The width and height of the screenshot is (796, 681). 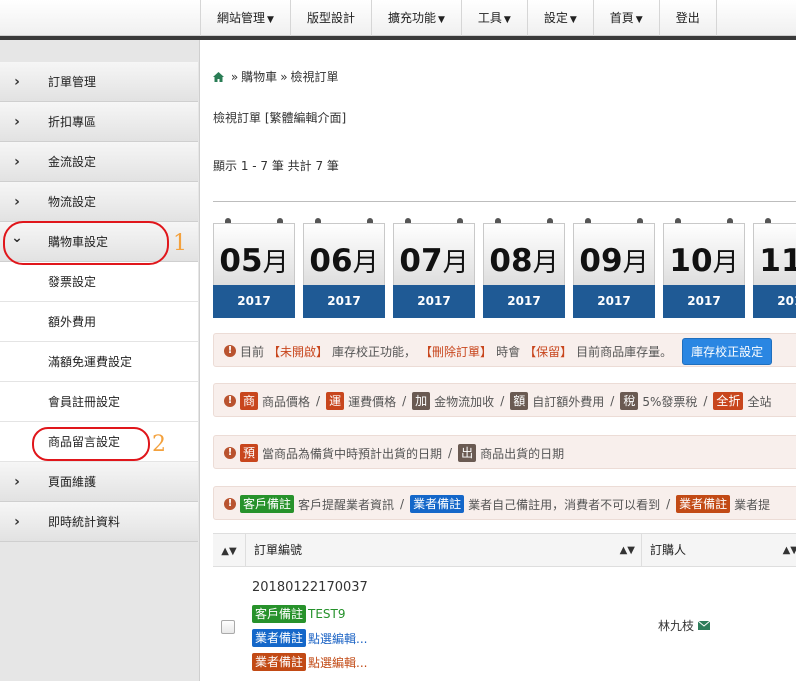 I want to click on legend-label: 商品出貨的日期, so click(x=522, y=453).